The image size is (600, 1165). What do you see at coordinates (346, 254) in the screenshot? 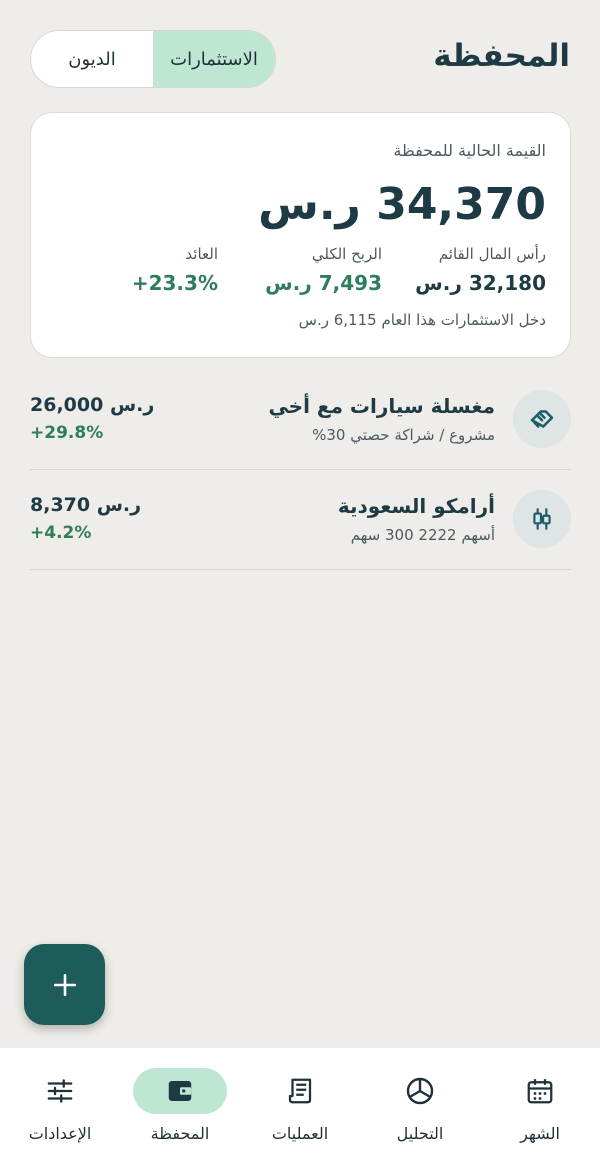
I see `stat-label: الربح الكلي` at bounding box center [346, 254].